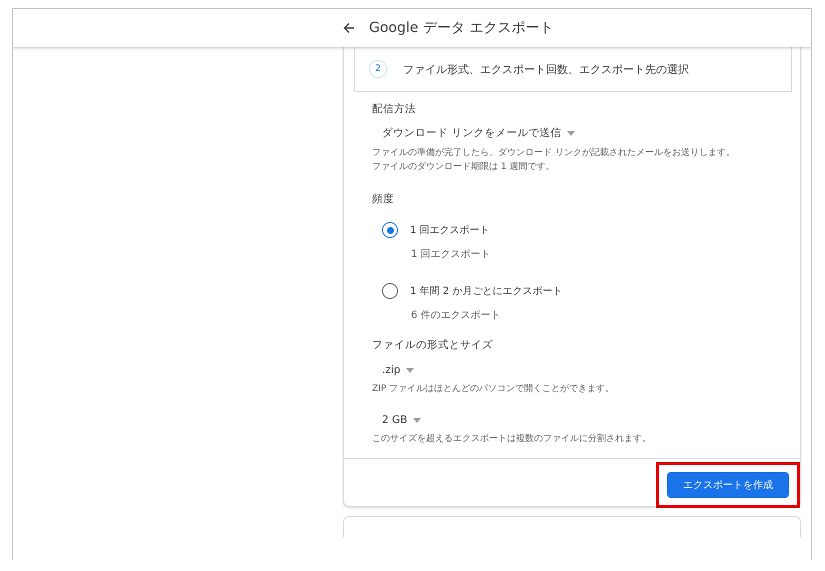 The height and width of the screenshot is (571, 825). I want to click on section-label: 配信方法, so click(394, 109).